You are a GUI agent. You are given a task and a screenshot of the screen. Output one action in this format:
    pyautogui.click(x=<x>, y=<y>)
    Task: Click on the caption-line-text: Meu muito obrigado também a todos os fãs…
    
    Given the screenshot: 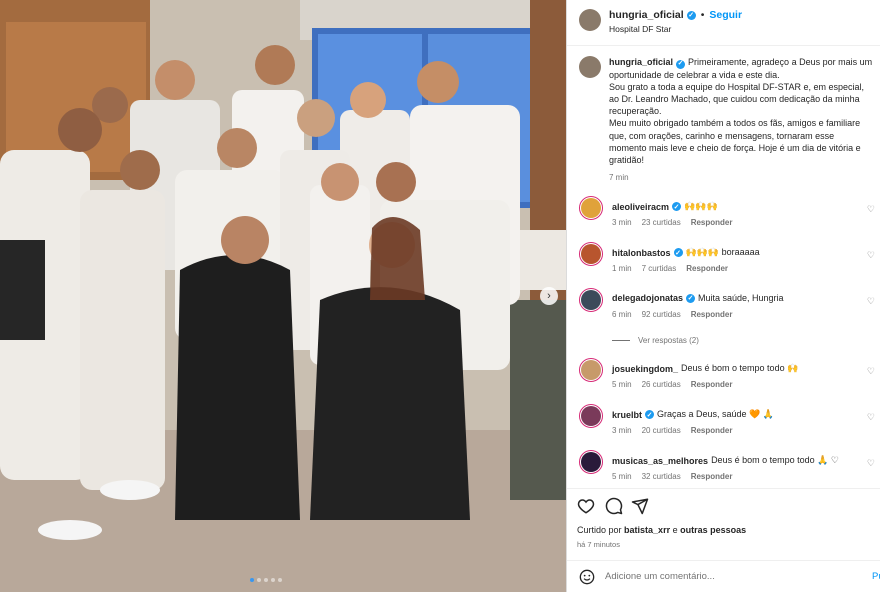 What is the action you would take?
    pyautogui.click(x=735, y=123)
    